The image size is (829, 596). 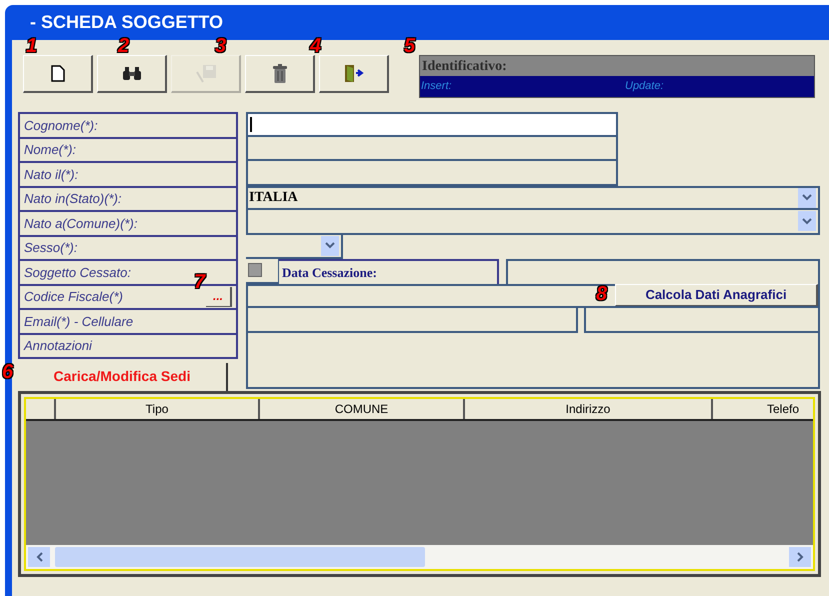 What do you see at coordinates (294, 246) in the screenshot?
I see `sex-dropdown` at bounding box center [294, 246].